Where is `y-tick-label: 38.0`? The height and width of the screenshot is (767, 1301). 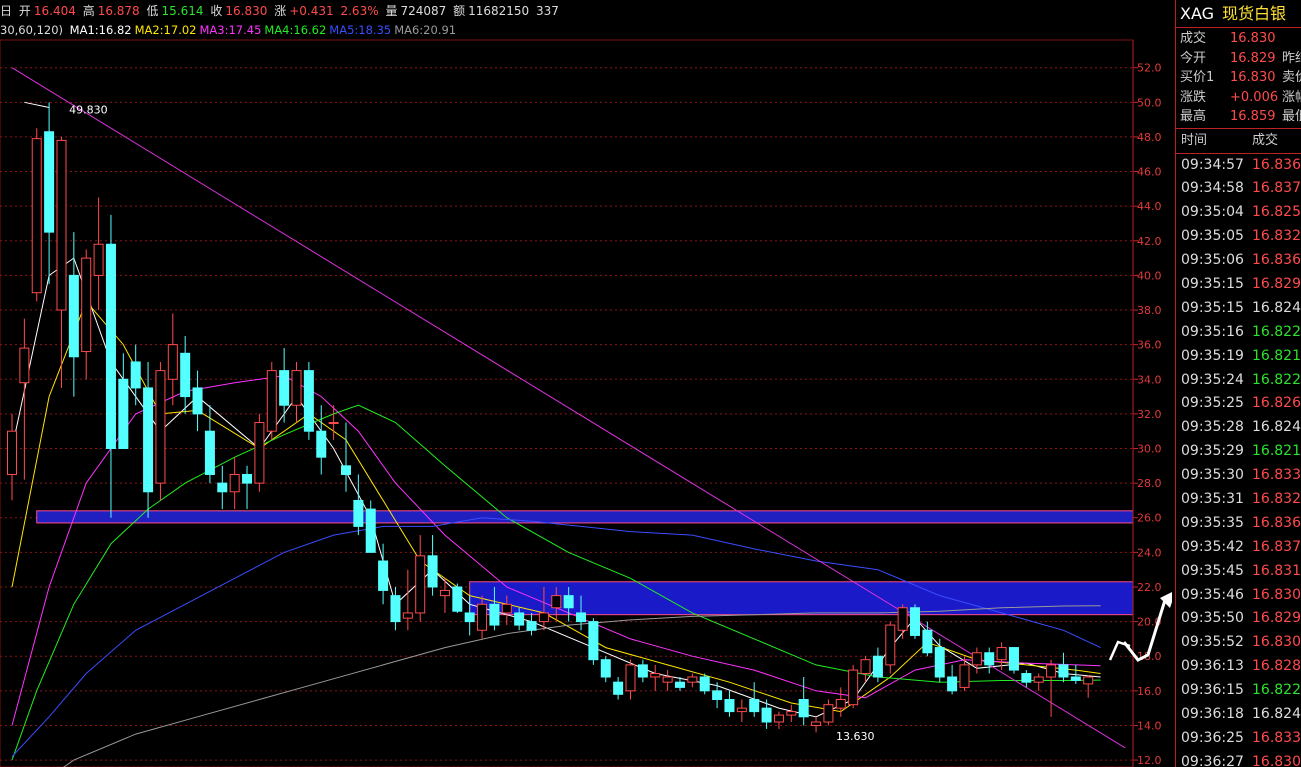
y-tick-label: 38.0 is located at coordinates (1149, 310).